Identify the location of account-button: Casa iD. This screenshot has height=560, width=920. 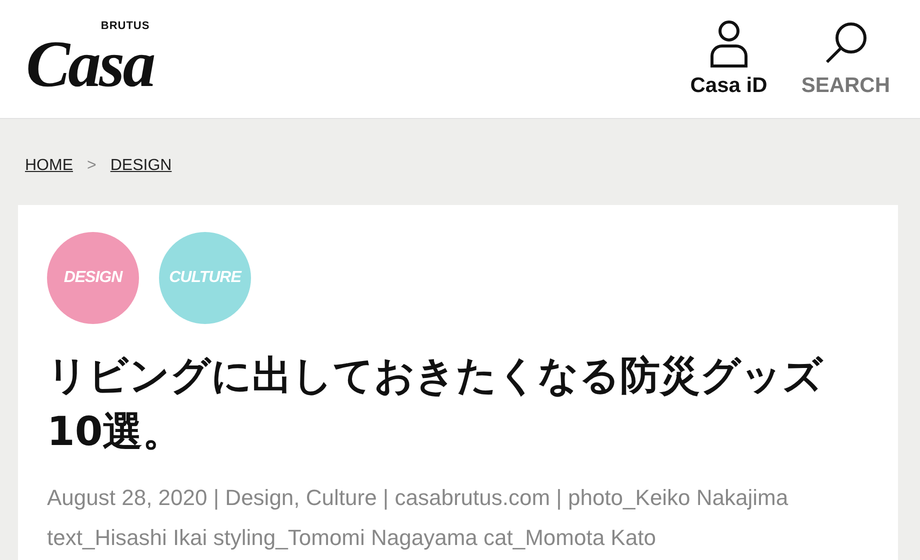
(729, 59).